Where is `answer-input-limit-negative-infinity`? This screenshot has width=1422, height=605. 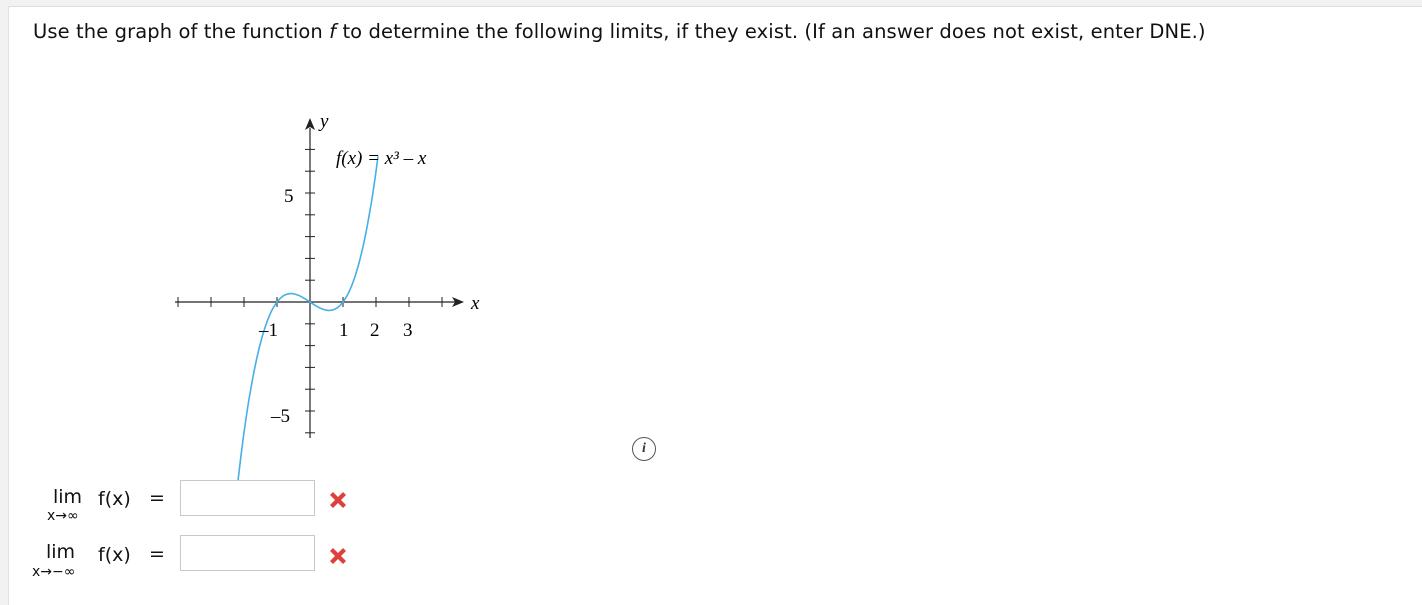 answer-input-limit-negative-infinity is located at coordinates (247, 553).